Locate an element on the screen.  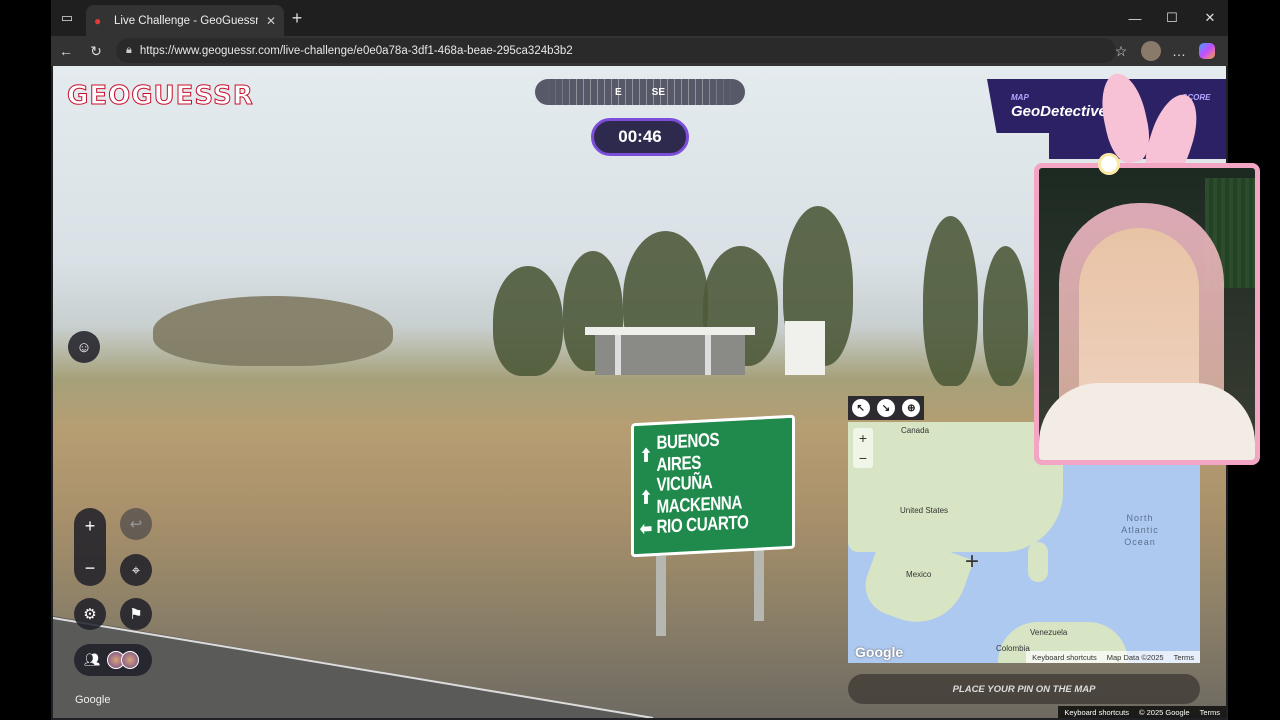
gas-station-building is located at coordinates (705, 348).